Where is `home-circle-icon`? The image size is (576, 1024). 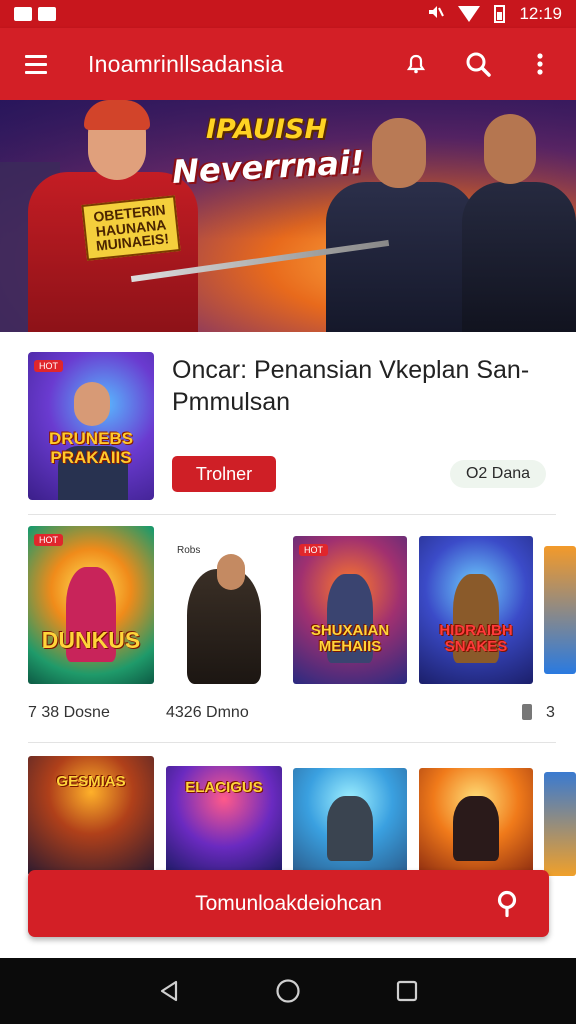
home-circle-icon is located at coordinates (288, 991).